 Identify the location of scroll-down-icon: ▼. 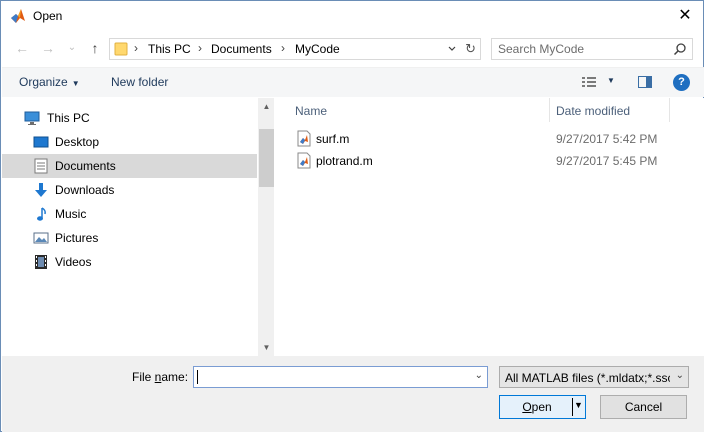
(266, 347).